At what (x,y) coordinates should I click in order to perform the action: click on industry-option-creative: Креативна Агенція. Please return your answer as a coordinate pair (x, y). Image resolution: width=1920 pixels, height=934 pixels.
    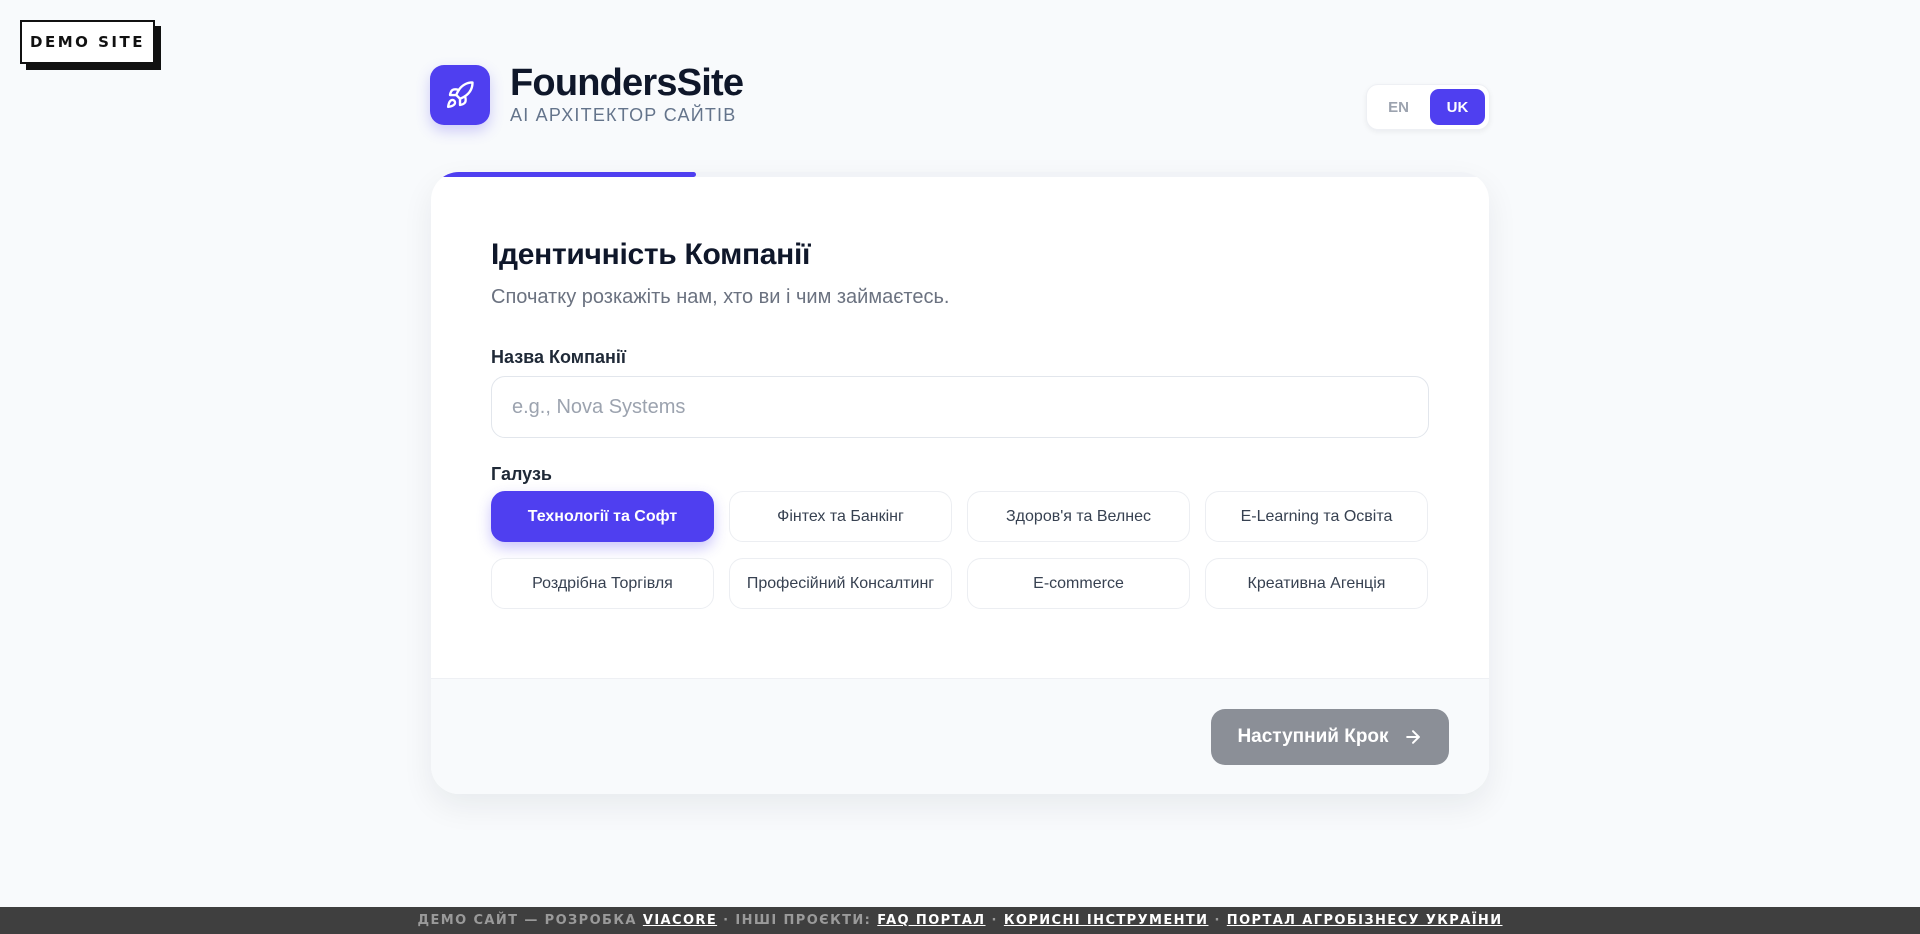
    Looking at the image, I should click on (1316, 583).